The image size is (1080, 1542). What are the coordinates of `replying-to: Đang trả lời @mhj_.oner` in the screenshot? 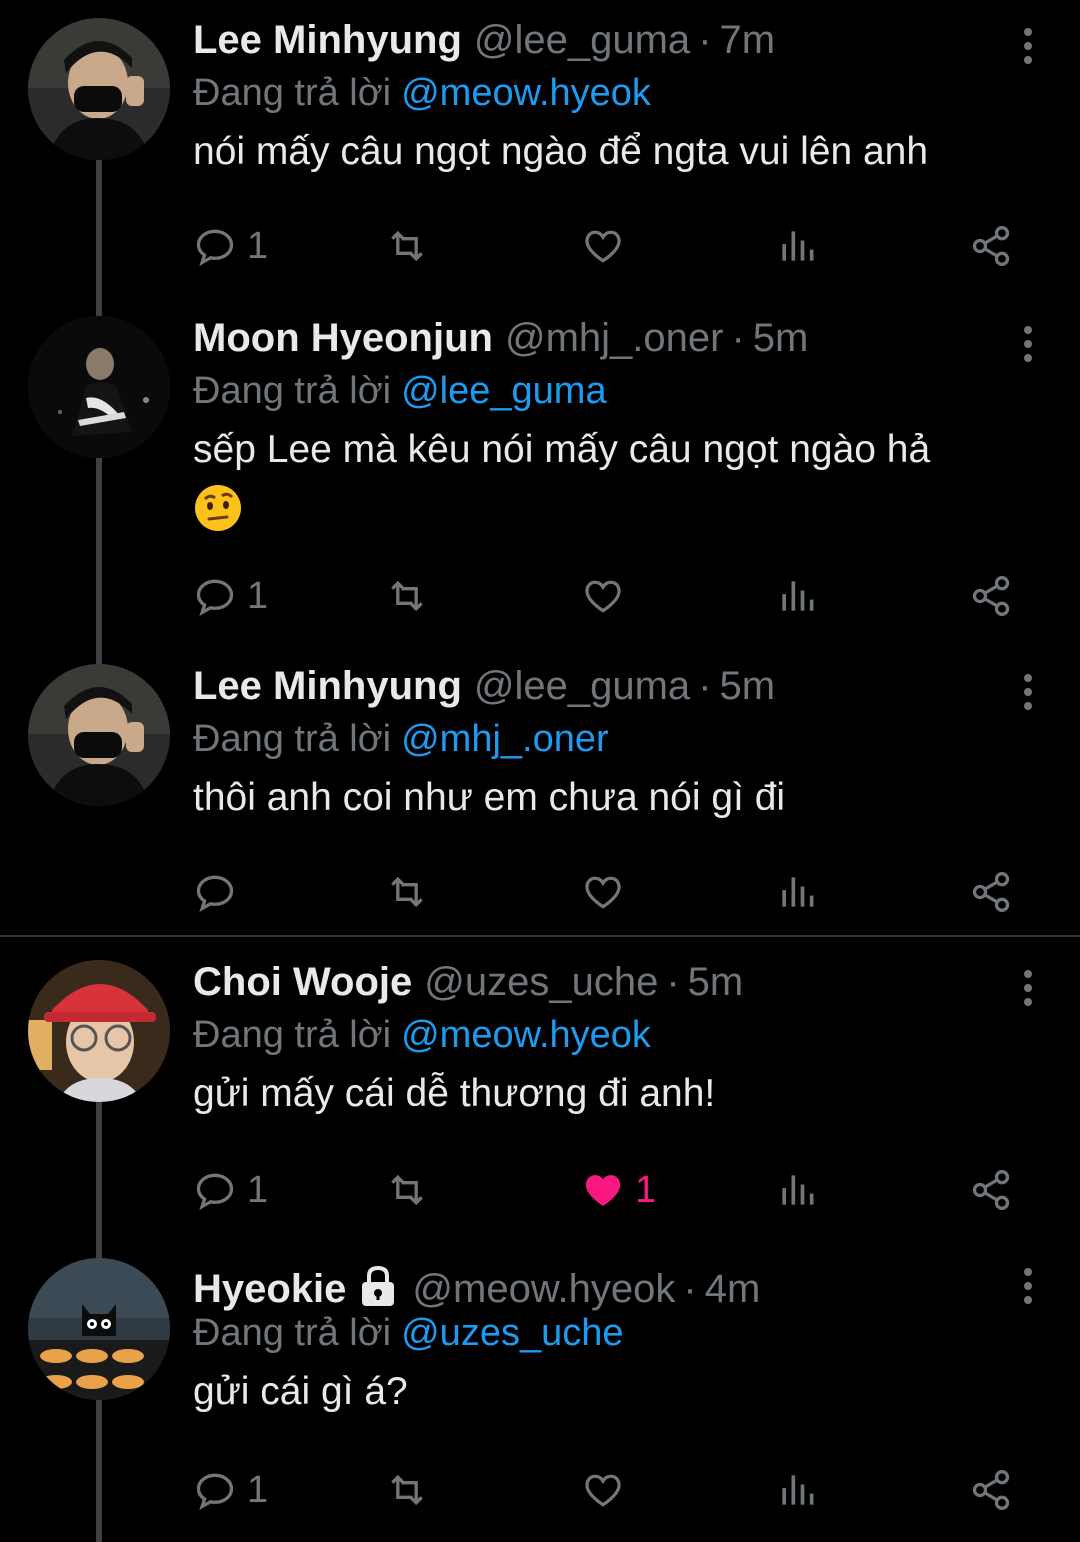 It's located at (401, 739).